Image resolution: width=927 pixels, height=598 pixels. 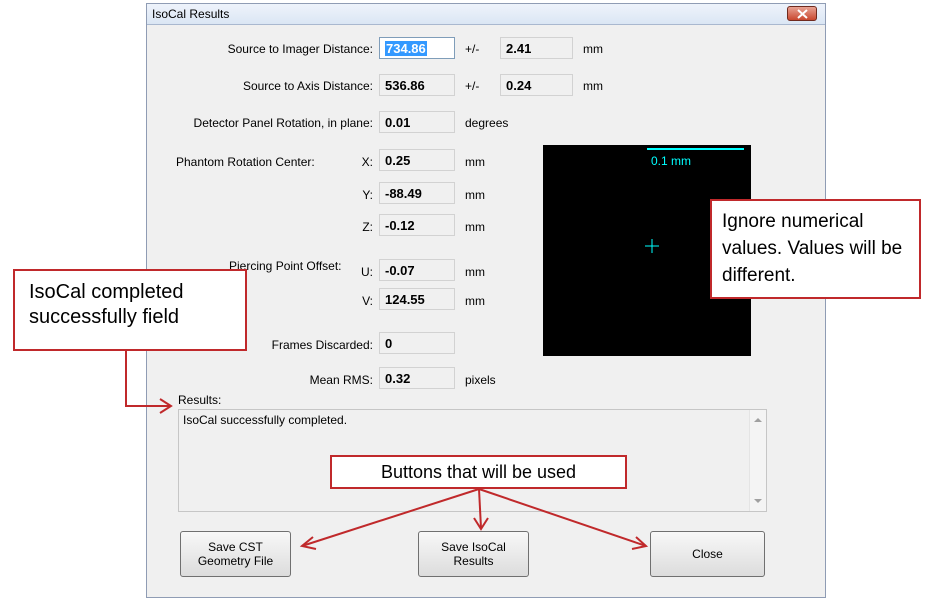 What do you see at coordinates (406, 48) in the screenshot?
I see `sid-value: 734.86` at bounding box center [406, 48].